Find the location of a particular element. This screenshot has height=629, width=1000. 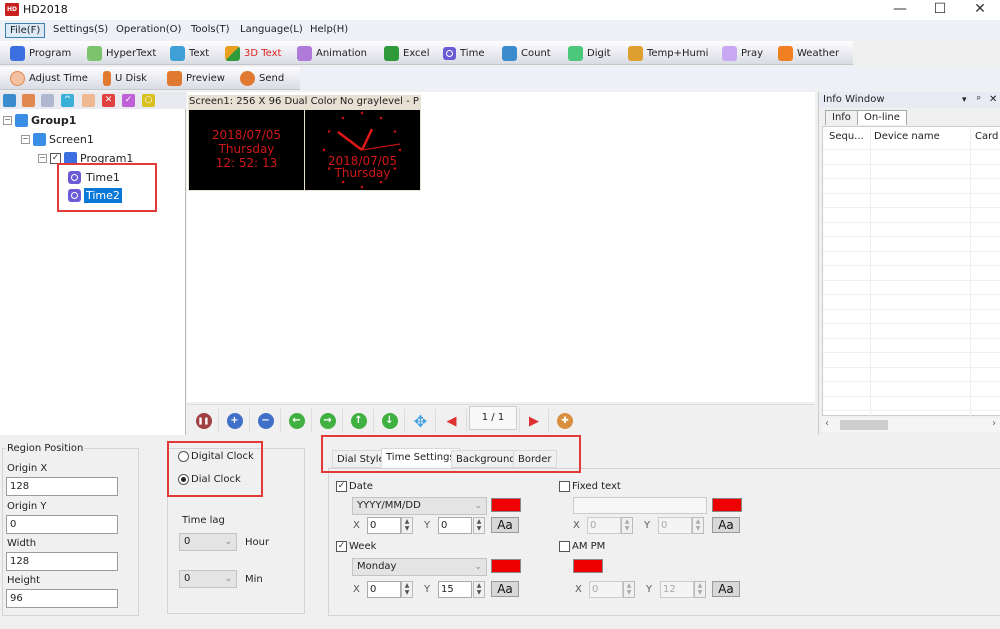

move-down-button: ↓ is located at coordinates (390, 421).